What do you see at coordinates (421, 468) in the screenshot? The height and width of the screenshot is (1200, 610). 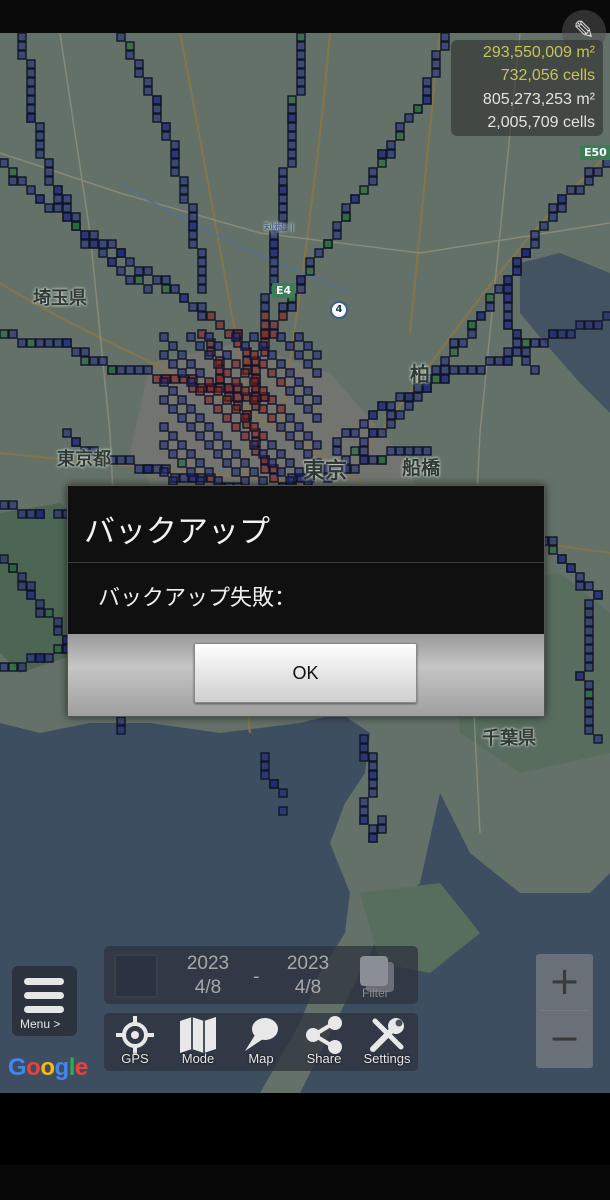 I see `label-funabashi: 船橋` at bounding box center [421, 468].